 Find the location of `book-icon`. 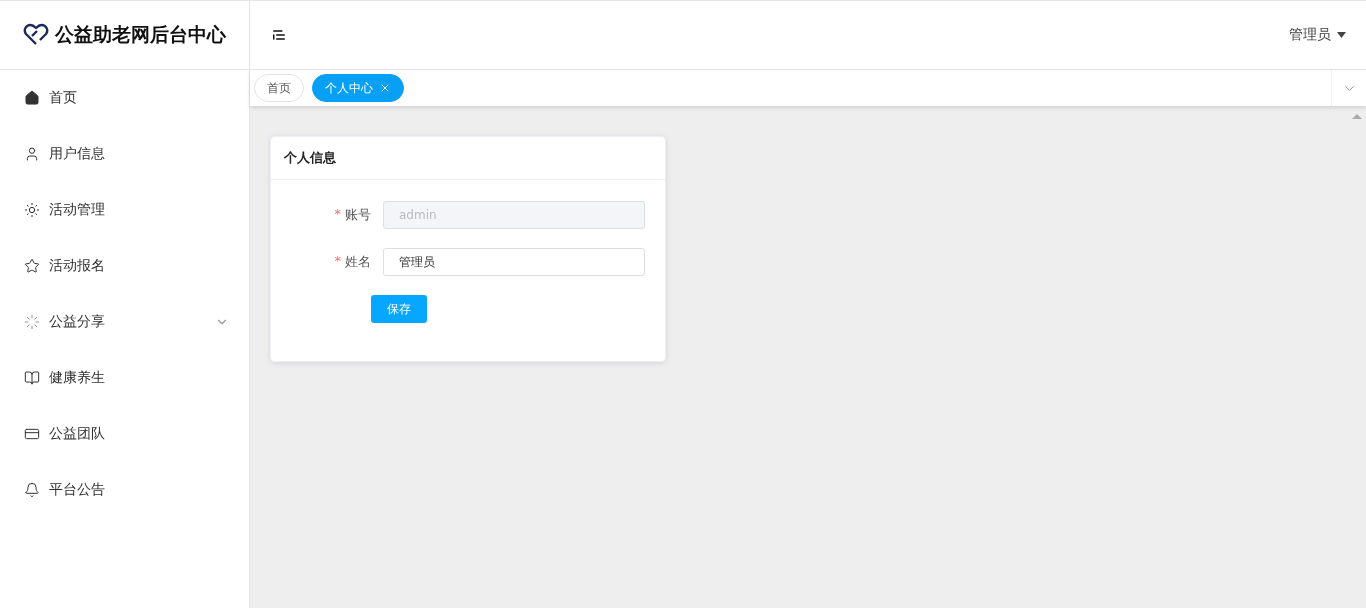

book-icon is located at coordinates (32, 378).